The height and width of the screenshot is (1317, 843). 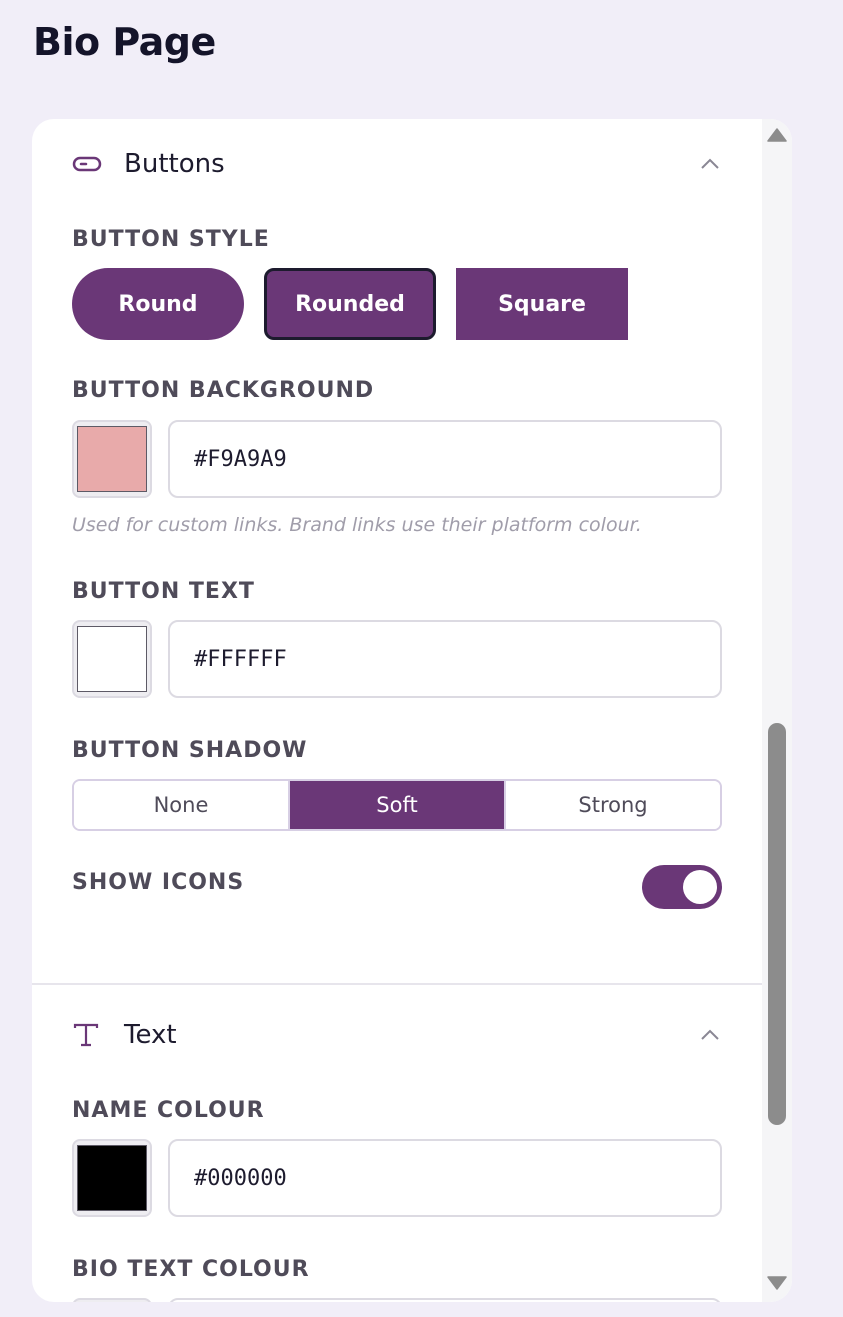 What do you see at coordinates (223, 390) in the screenshot?
I see `button-background-label: BUTTON BACKGROUND` at bounding box center [223, 390].